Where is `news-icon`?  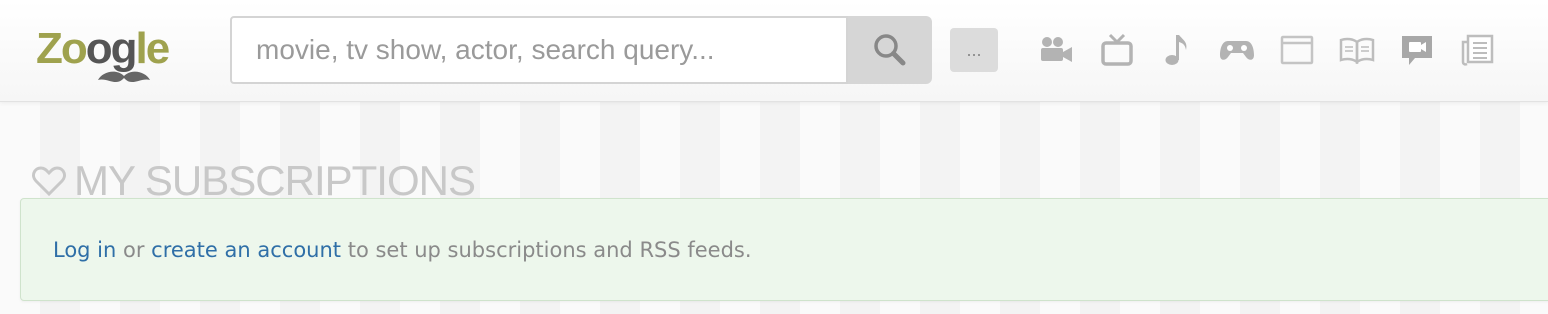 news-icon is located at coordinates (1477, 50).